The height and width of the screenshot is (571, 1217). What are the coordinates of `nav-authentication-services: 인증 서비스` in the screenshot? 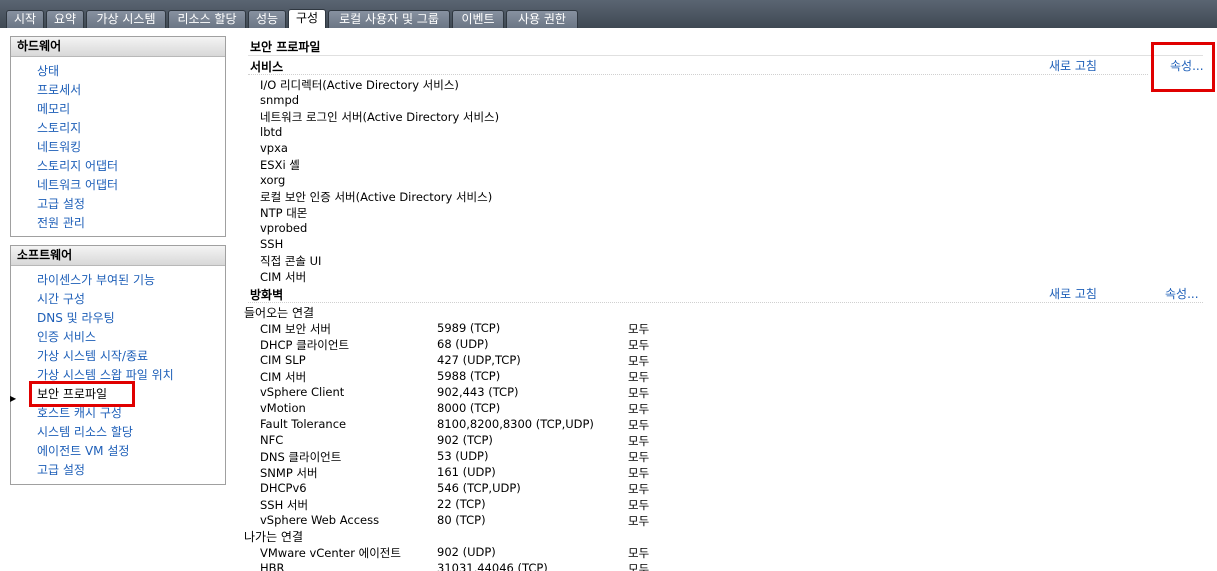 It's located at (66, 337).